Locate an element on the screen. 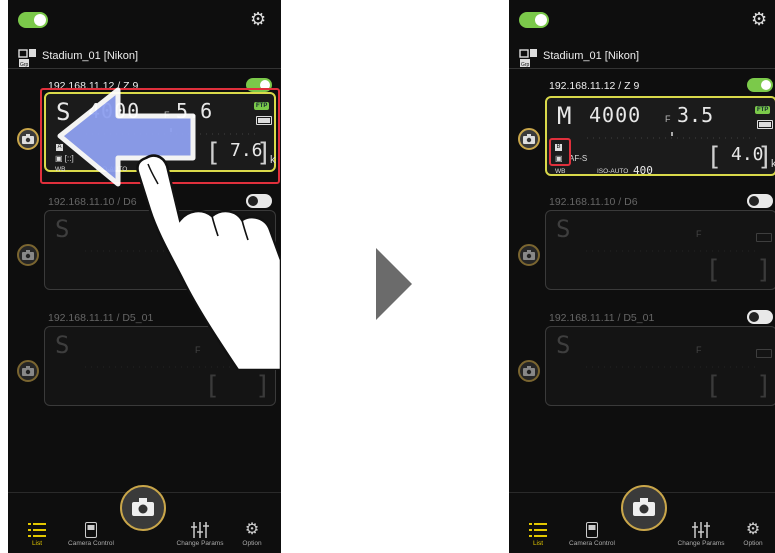 This screenshot has width=775, height=553. settings-gear-icon: ⚙ is located at coordinates (759, 19).